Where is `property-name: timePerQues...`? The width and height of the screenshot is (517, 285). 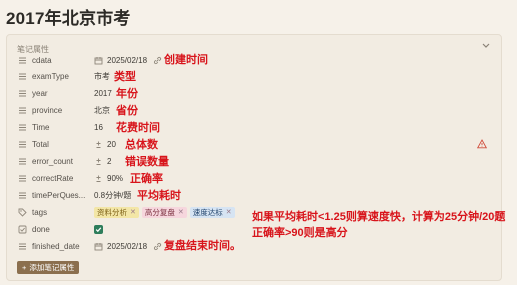 property-name: timePerQues... is located at coordinates (59, 195).